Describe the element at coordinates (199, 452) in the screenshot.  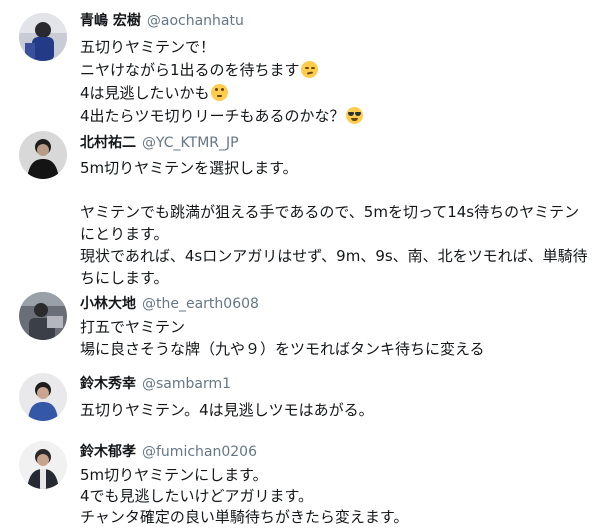
I see `user-handle: @fumichan0206` at that location.